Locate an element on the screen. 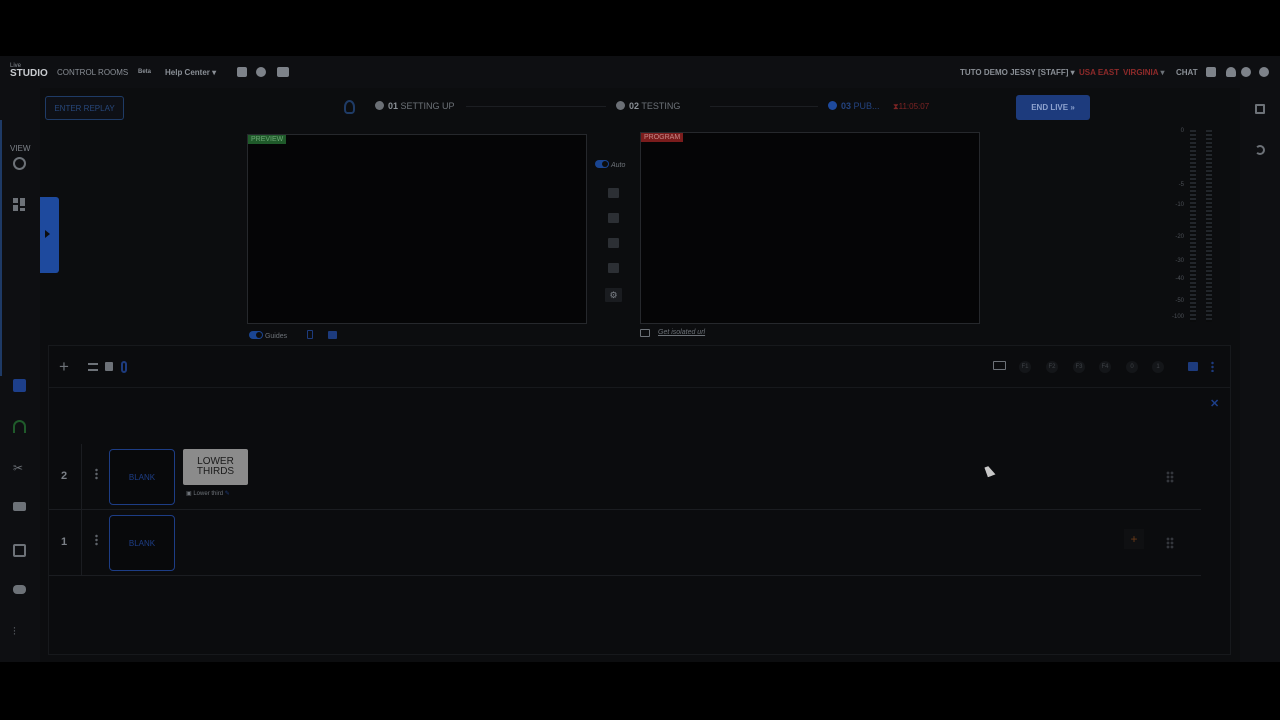 Image resolution: width=1280 pixels, height=720 pixels. lower-third-caption: ▣ Lower third ✎ is located at coordinates (208, 494).